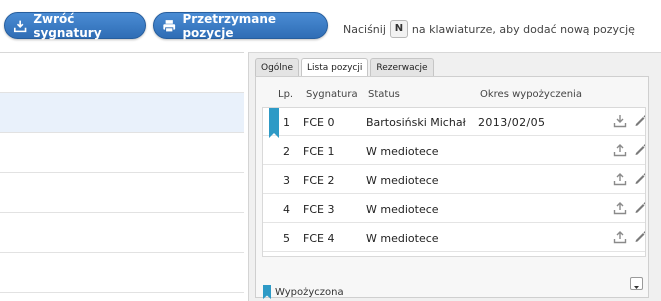  I want to click on table-row: 1 FCE 0 Bartosiński Michał 2013/02/05, so click(454, 123).